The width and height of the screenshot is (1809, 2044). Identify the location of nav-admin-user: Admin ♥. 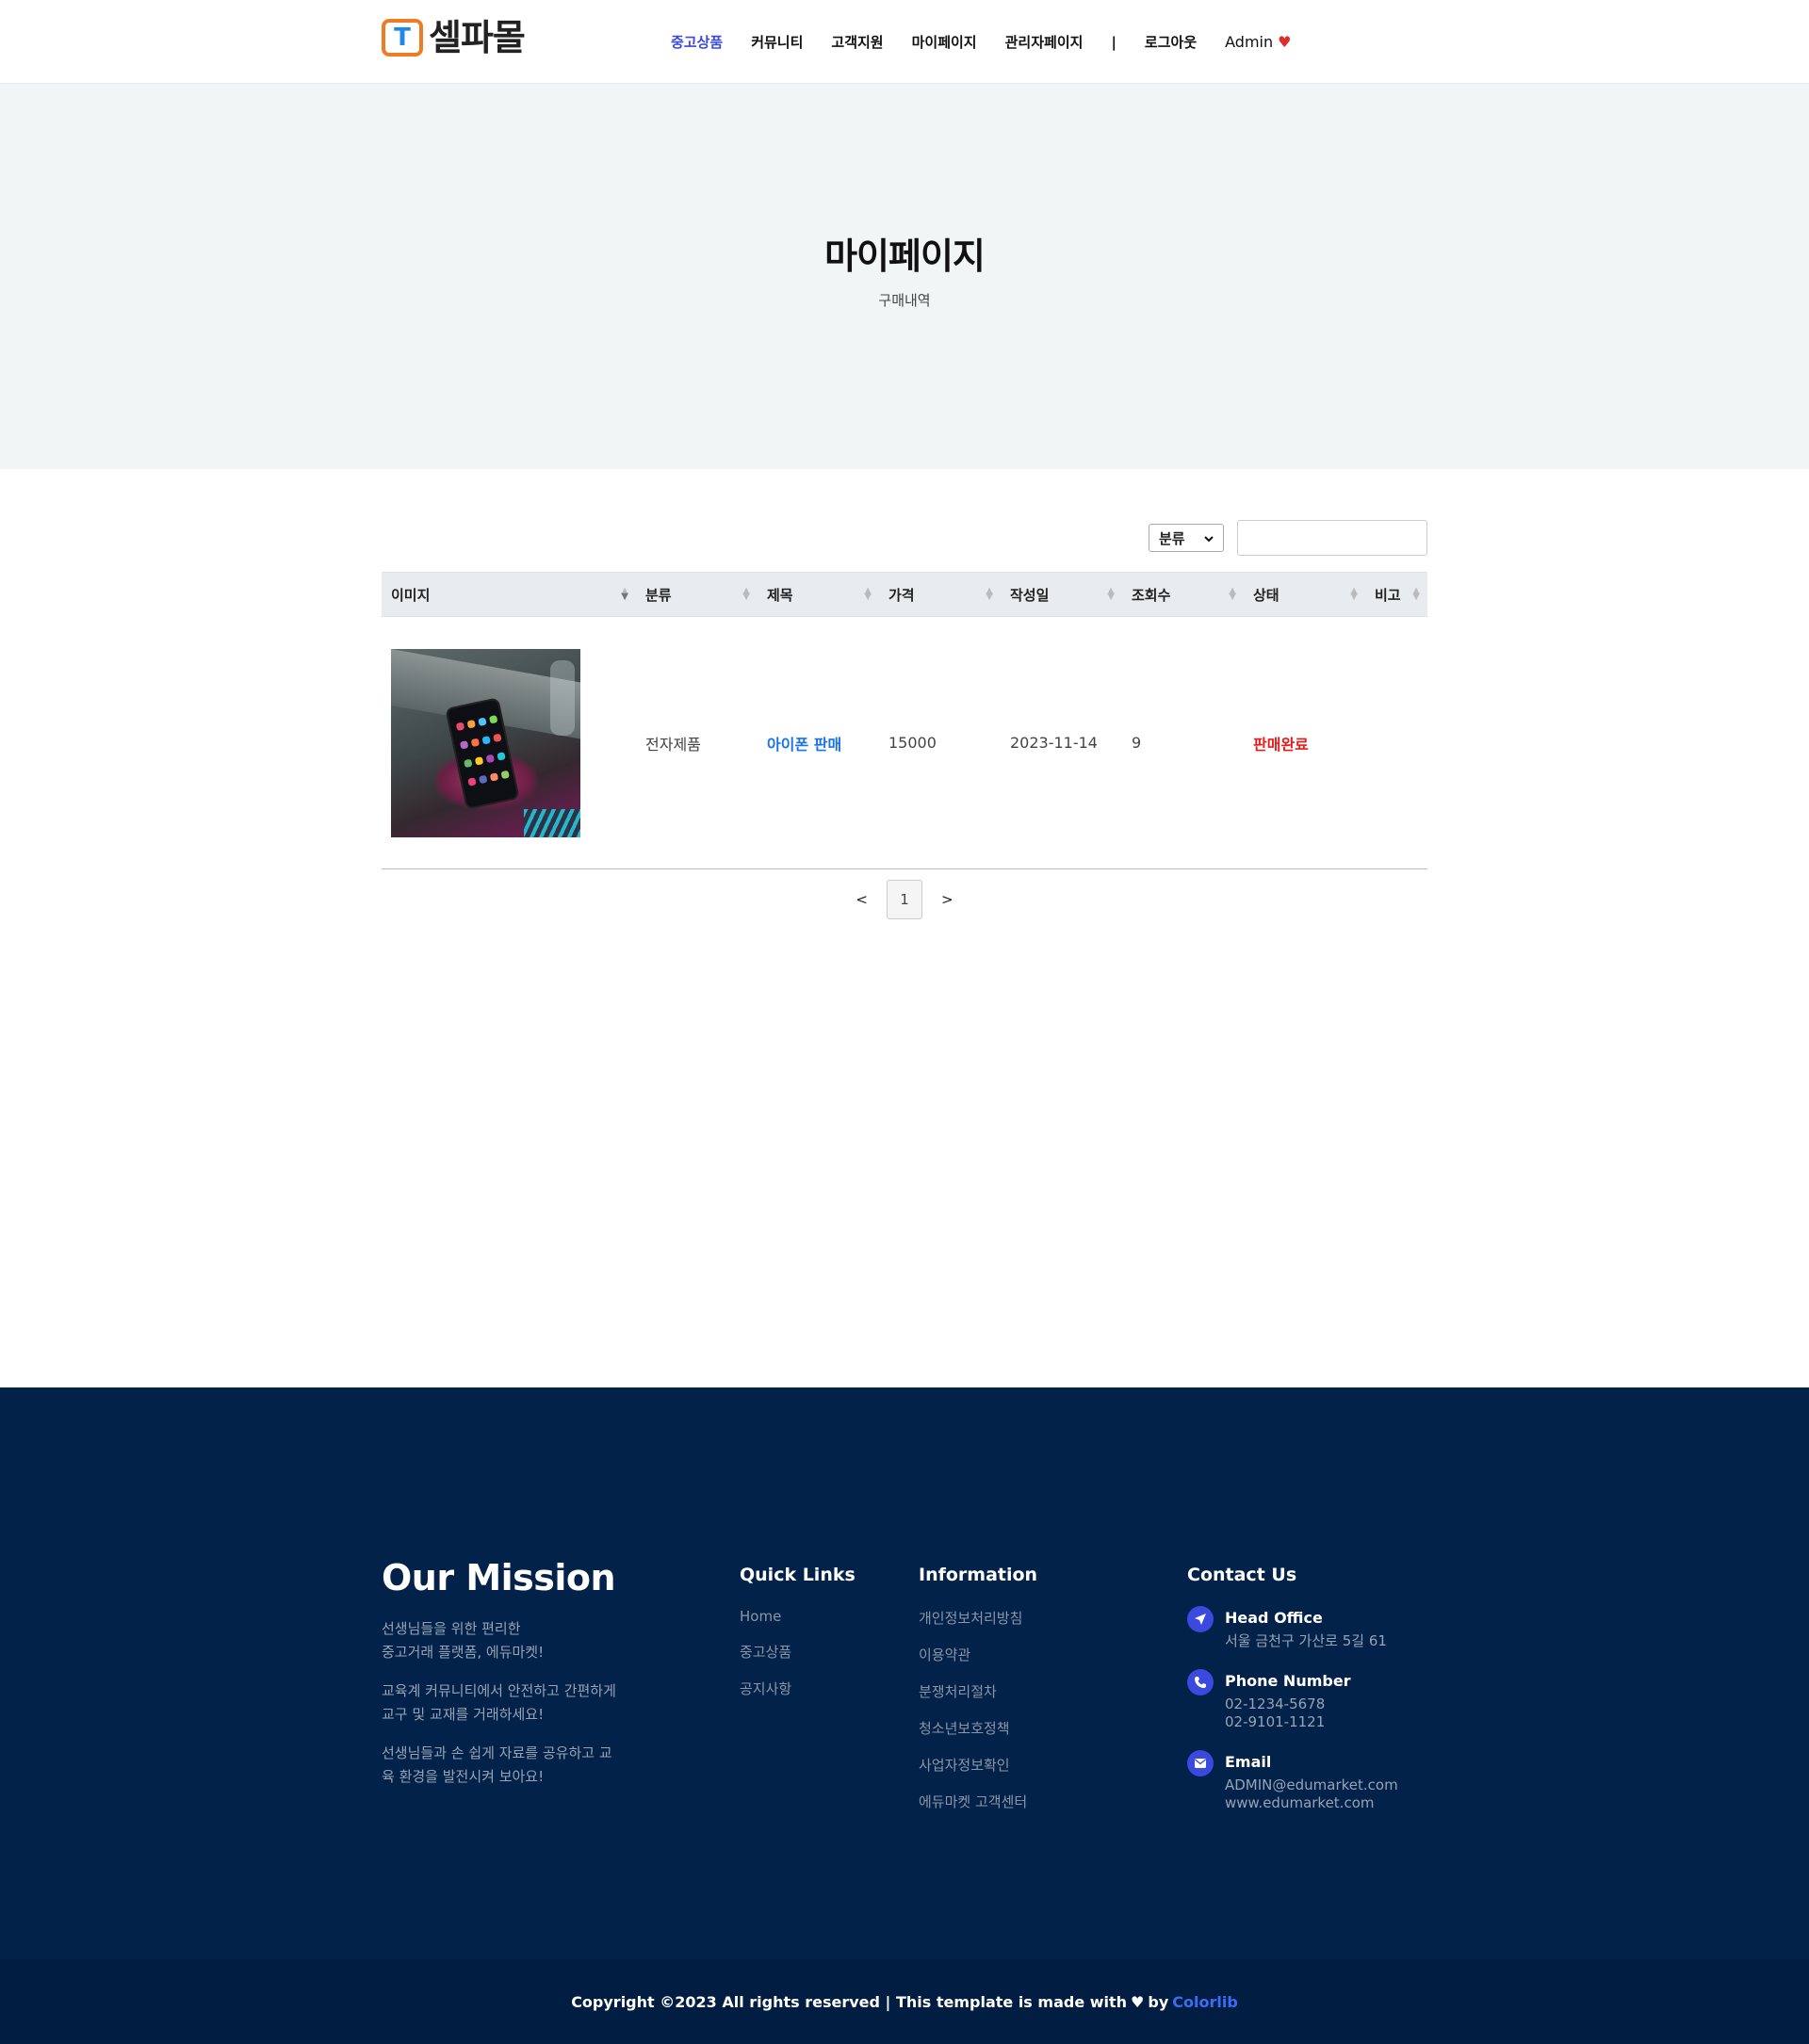
(1258, 42).